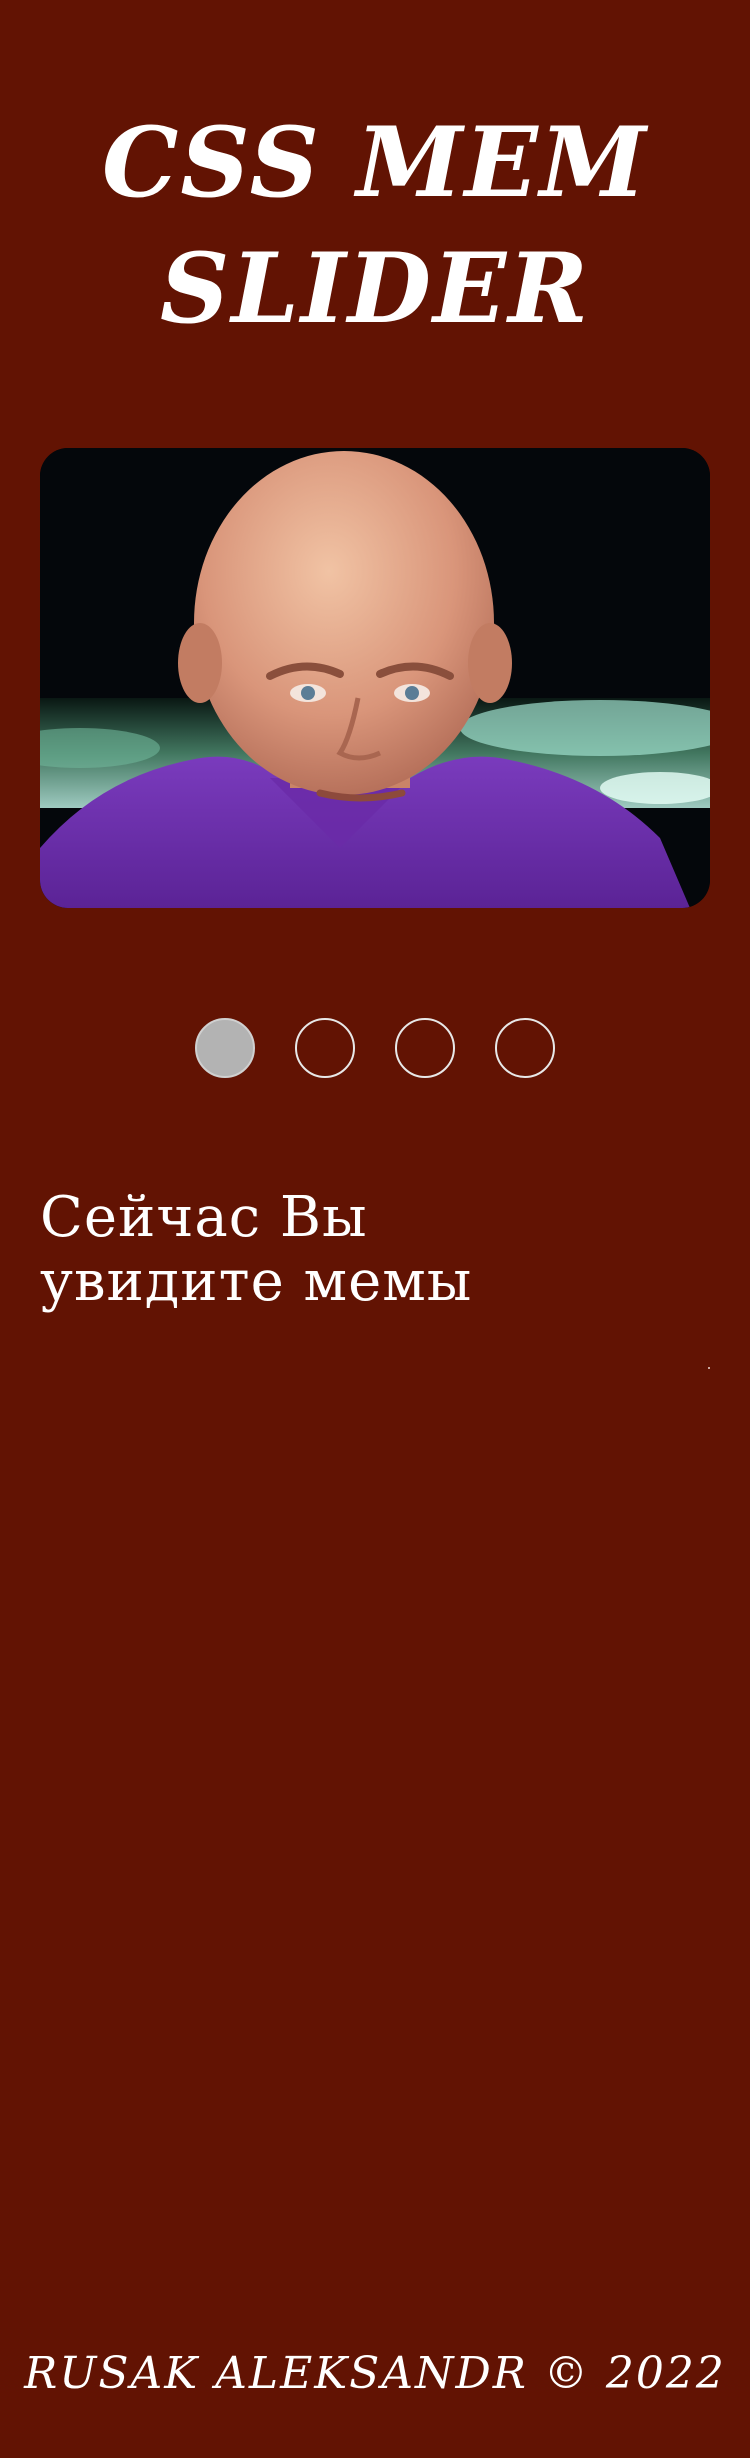 This screenshot has width=750, height=2458. I want to click on slide-caption: Сейчас Вы увидите мемы, so click(256, 1249).